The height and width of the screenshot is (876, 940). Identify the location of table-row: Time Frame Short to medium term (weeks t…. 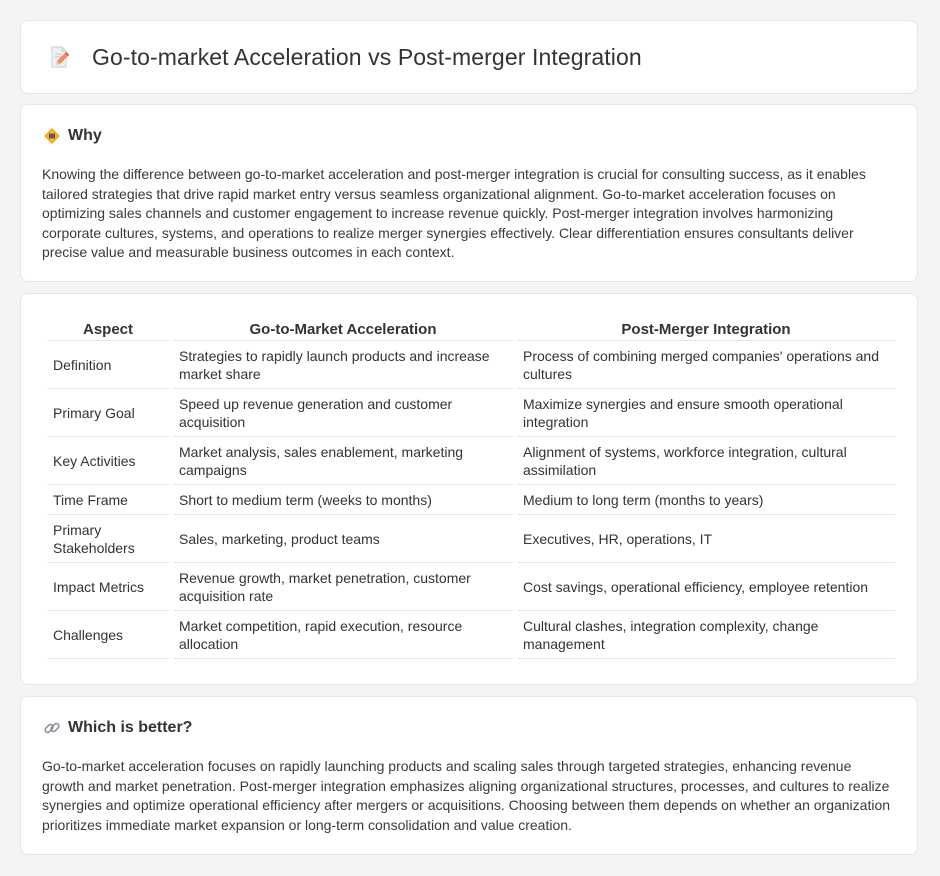
(471, 500).